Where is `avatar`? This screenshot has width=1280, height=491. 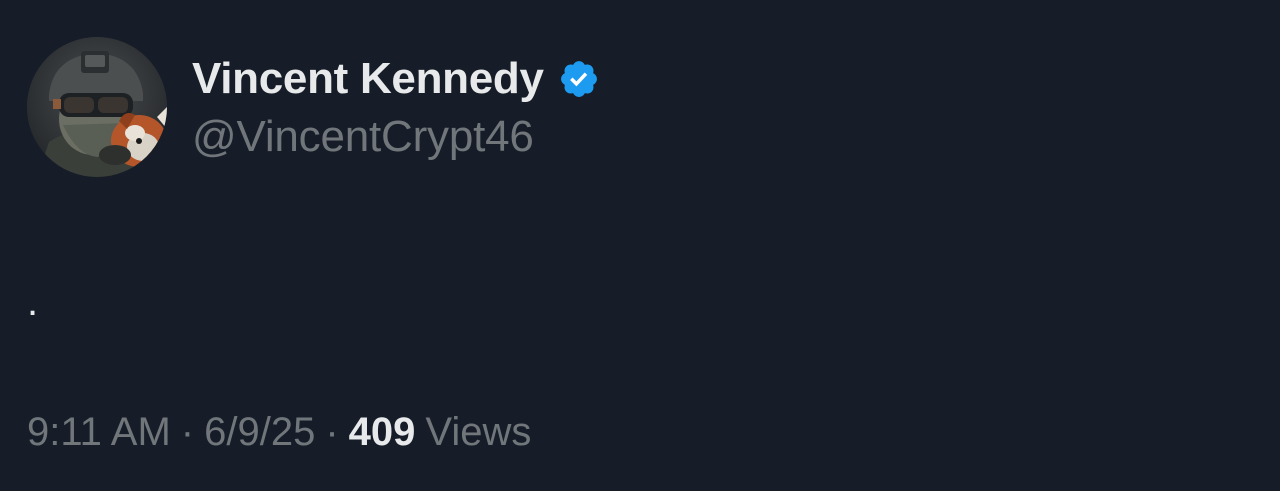
avatar is located at coordinates (97, 107).